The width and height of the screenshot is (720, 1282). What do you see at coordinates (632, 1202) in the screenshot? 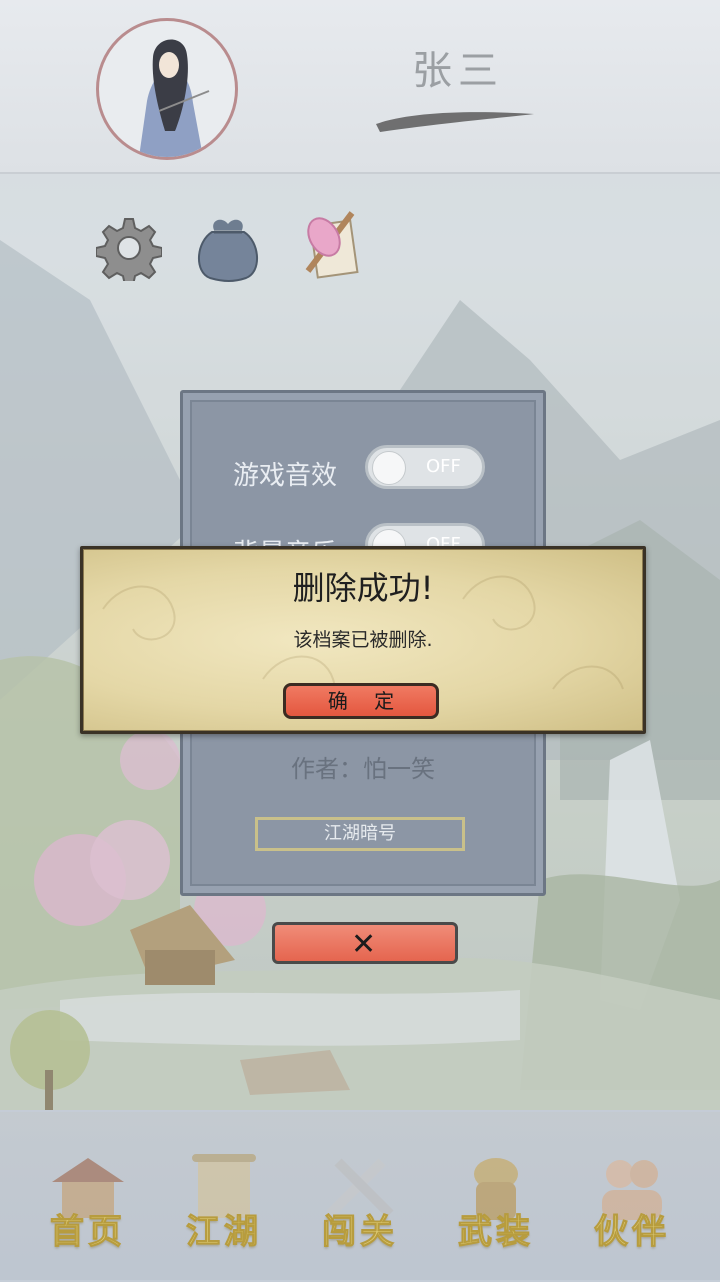
I see `nav-item-partners: 伙伴` at bounding box center [632, 1202].